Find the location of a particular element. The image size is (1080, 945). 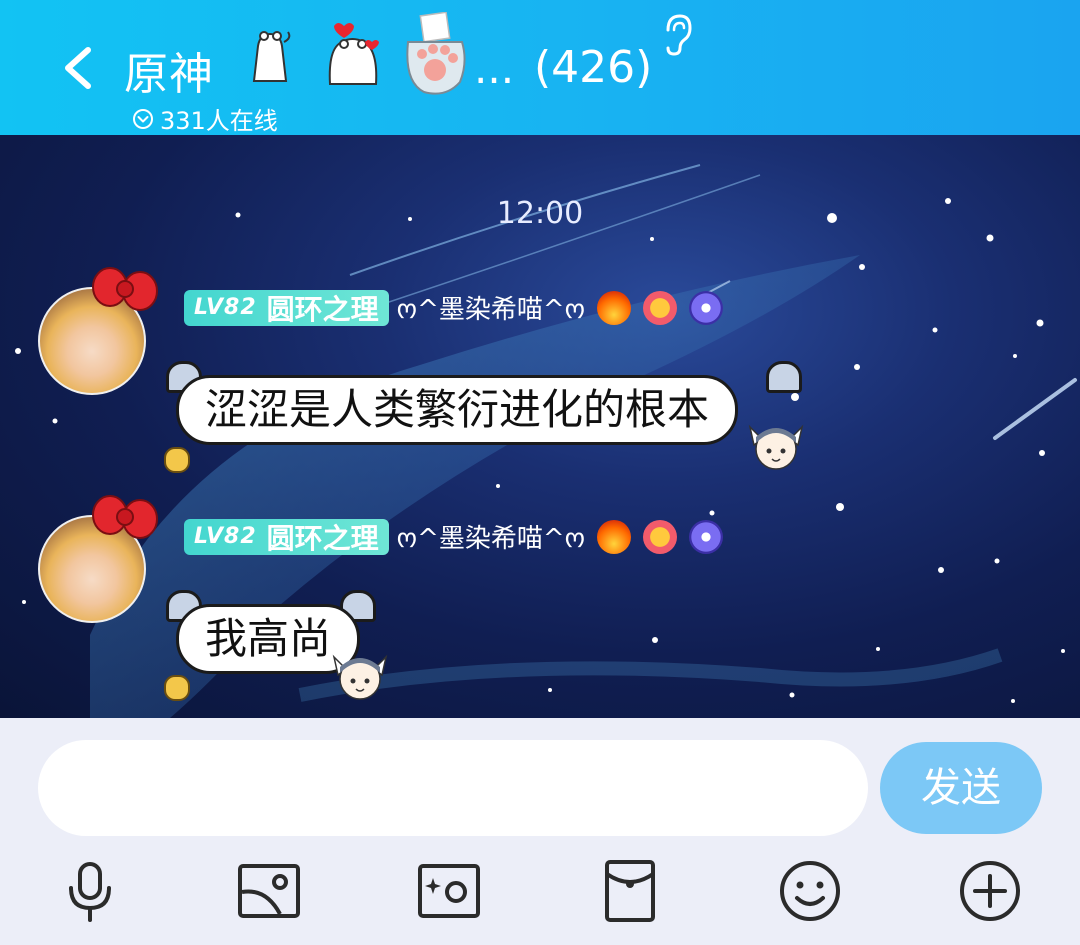

cat-paw-sticker-icon is located at coordinates (436, 53).